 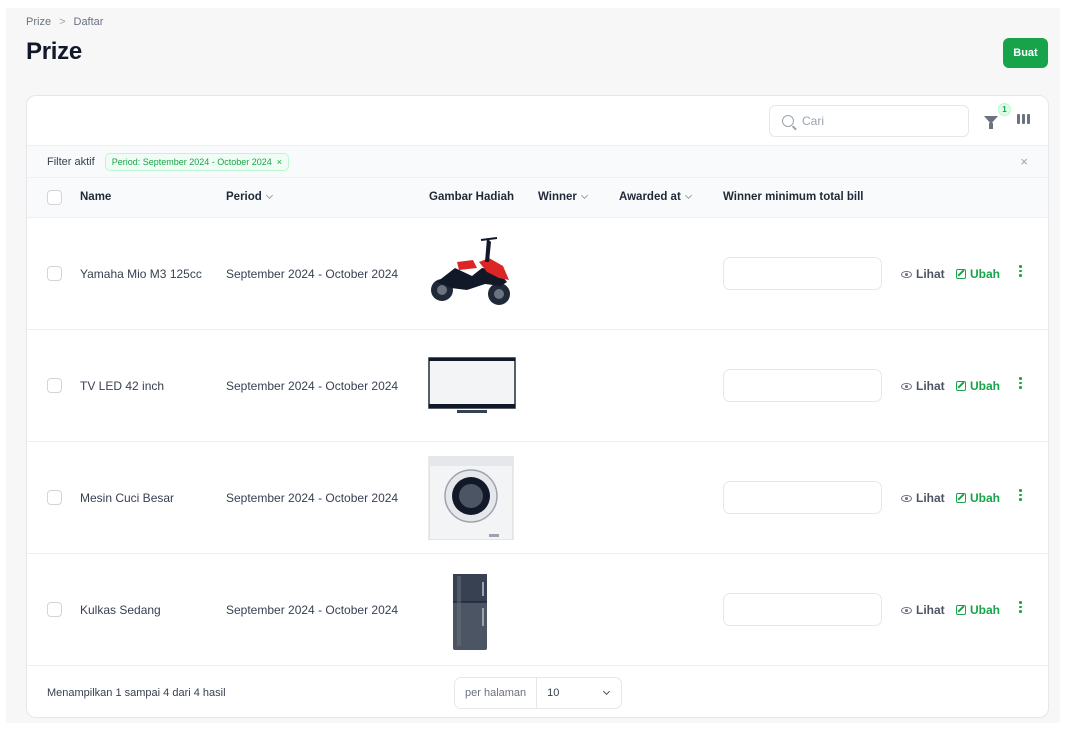 I want to click on prize-name: Kulkas Sedang, so click(x=120, y=610).